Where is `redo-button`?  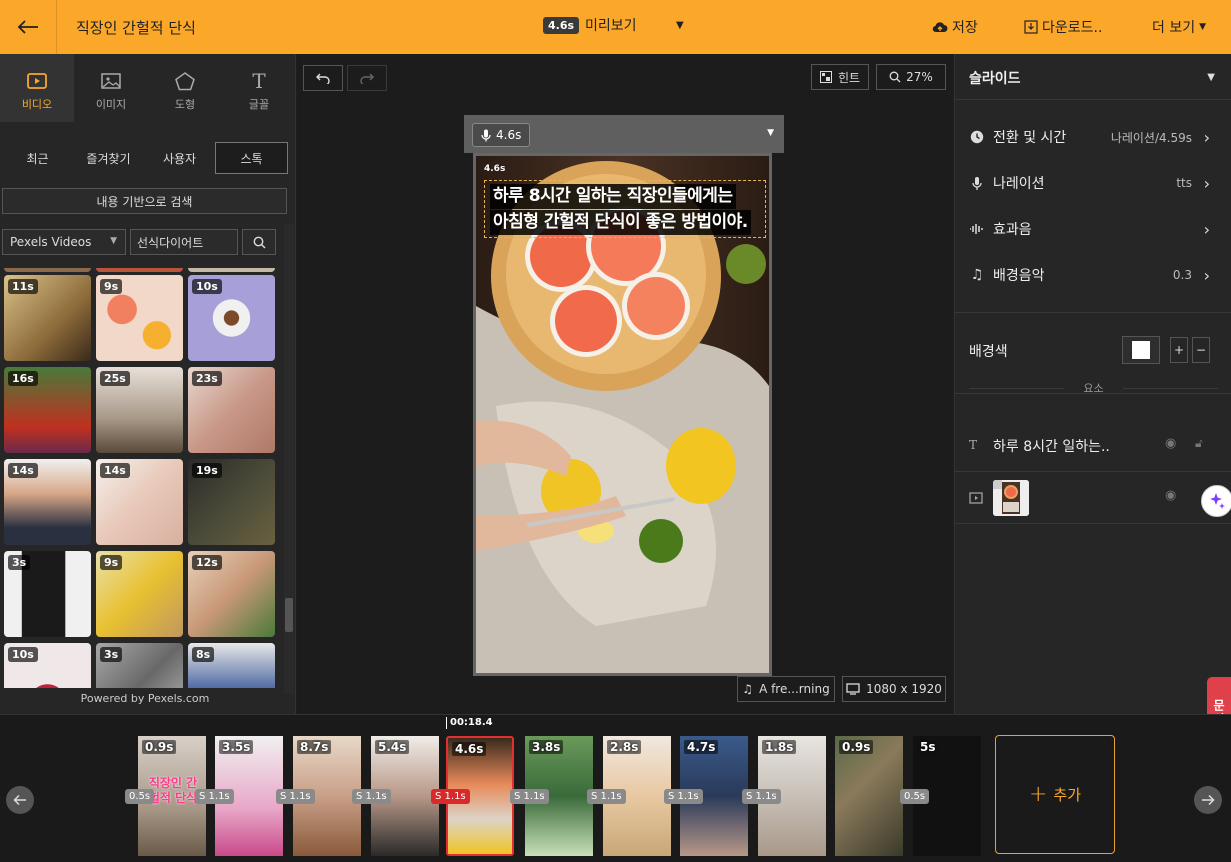 redo-button is located at coordinates (367, 78).